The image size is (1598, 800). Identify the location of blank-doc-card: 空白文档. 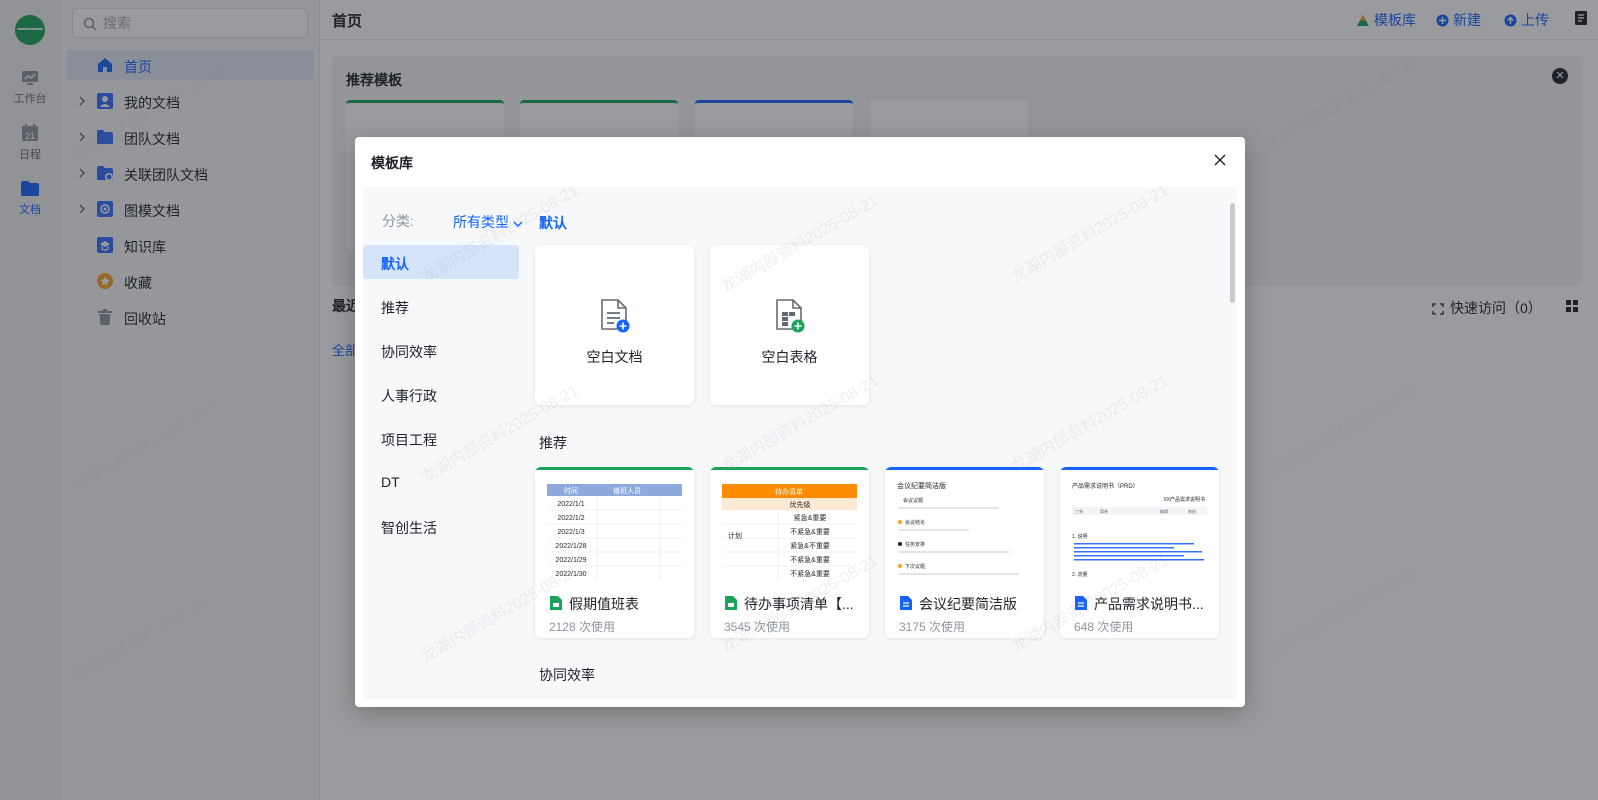
(614, 325).